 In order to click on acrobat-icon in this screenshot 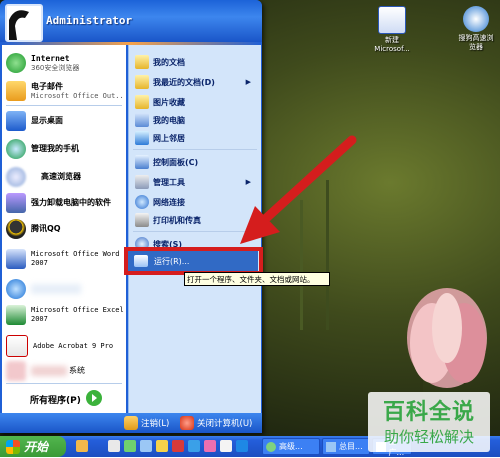, I will do `click(17, 346)`.